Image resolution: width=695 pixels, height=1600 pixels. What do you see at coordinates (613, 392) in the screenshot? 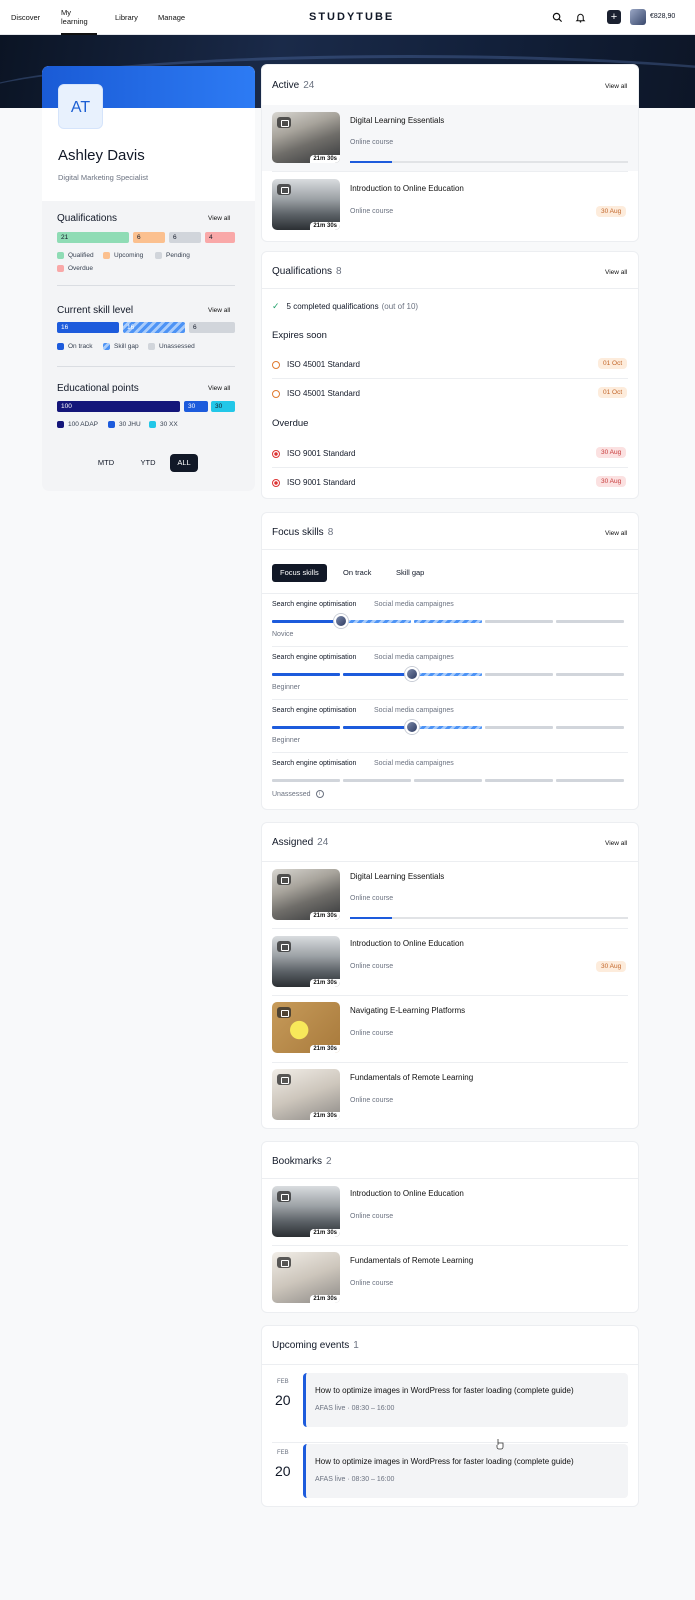
I see `expiry-tag: 01 Oct` at bounding box center [613, 392].